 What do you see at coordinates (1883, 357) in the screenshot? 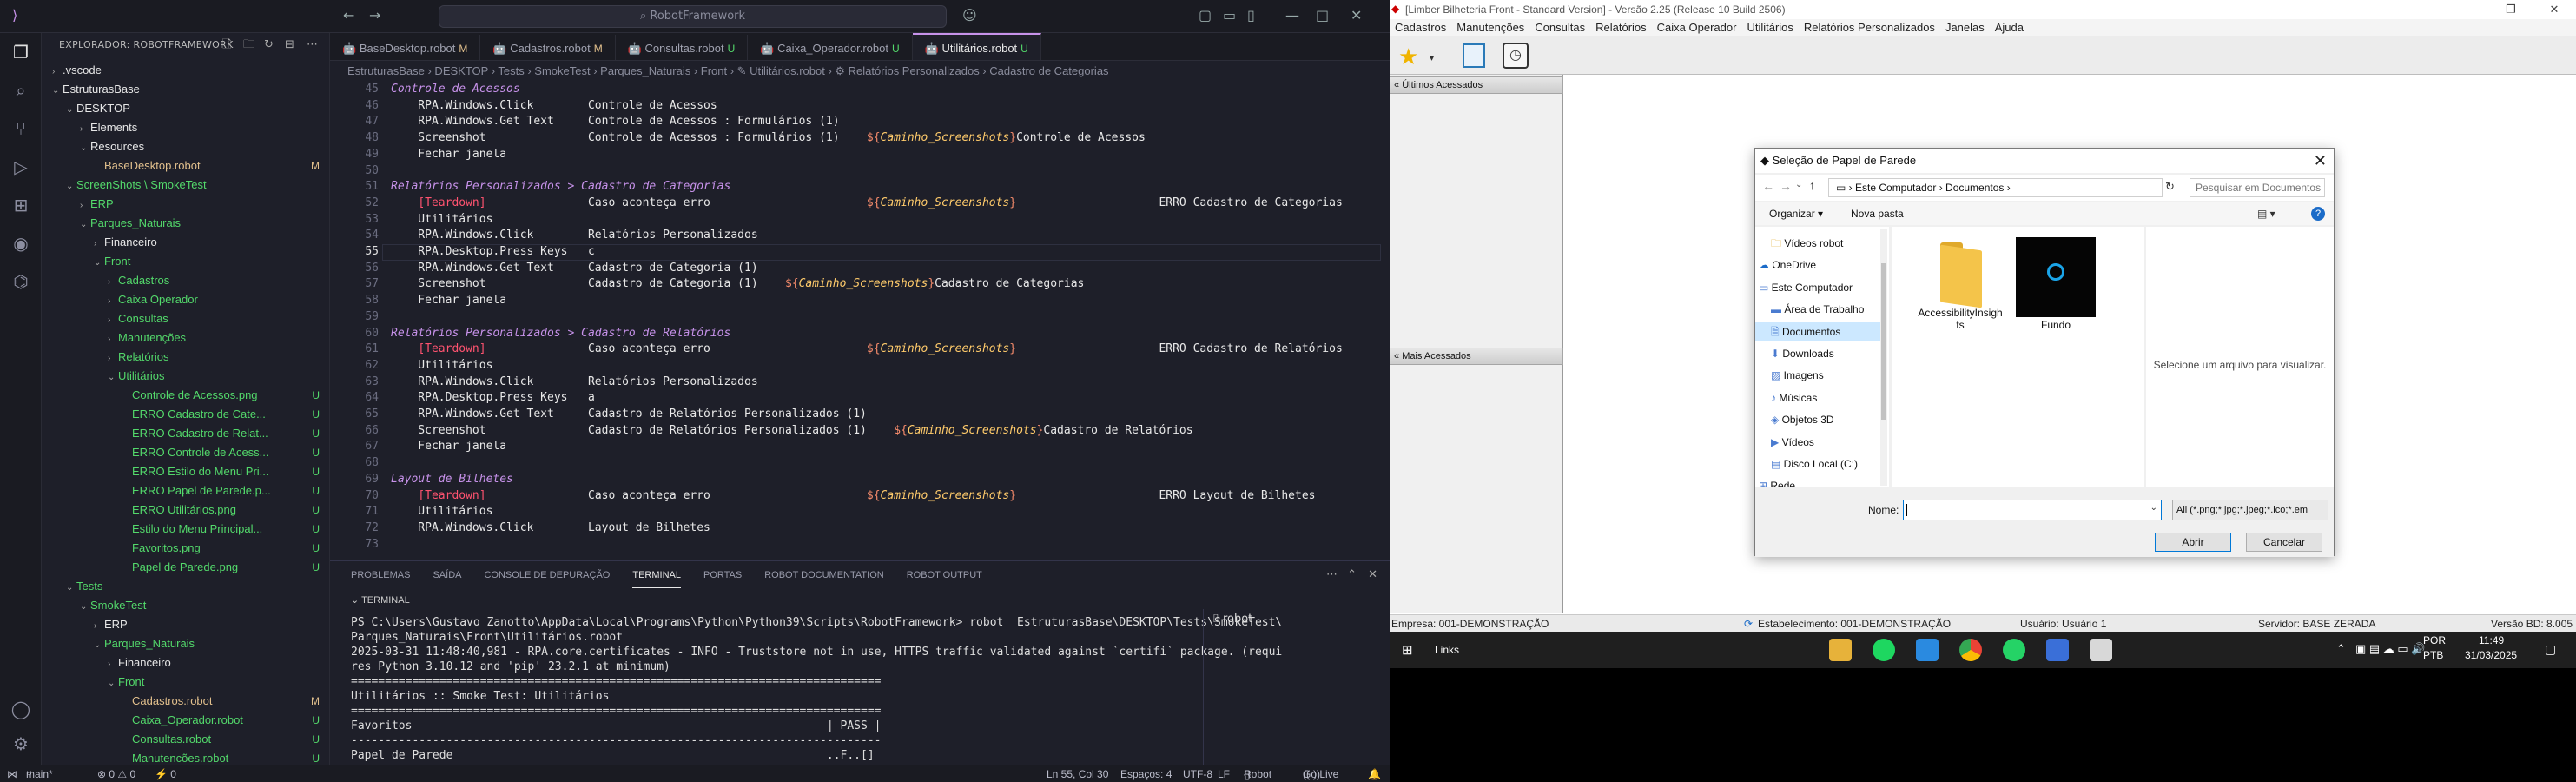
I see `nav-scrollbar` at bounding box center [1883, 357].